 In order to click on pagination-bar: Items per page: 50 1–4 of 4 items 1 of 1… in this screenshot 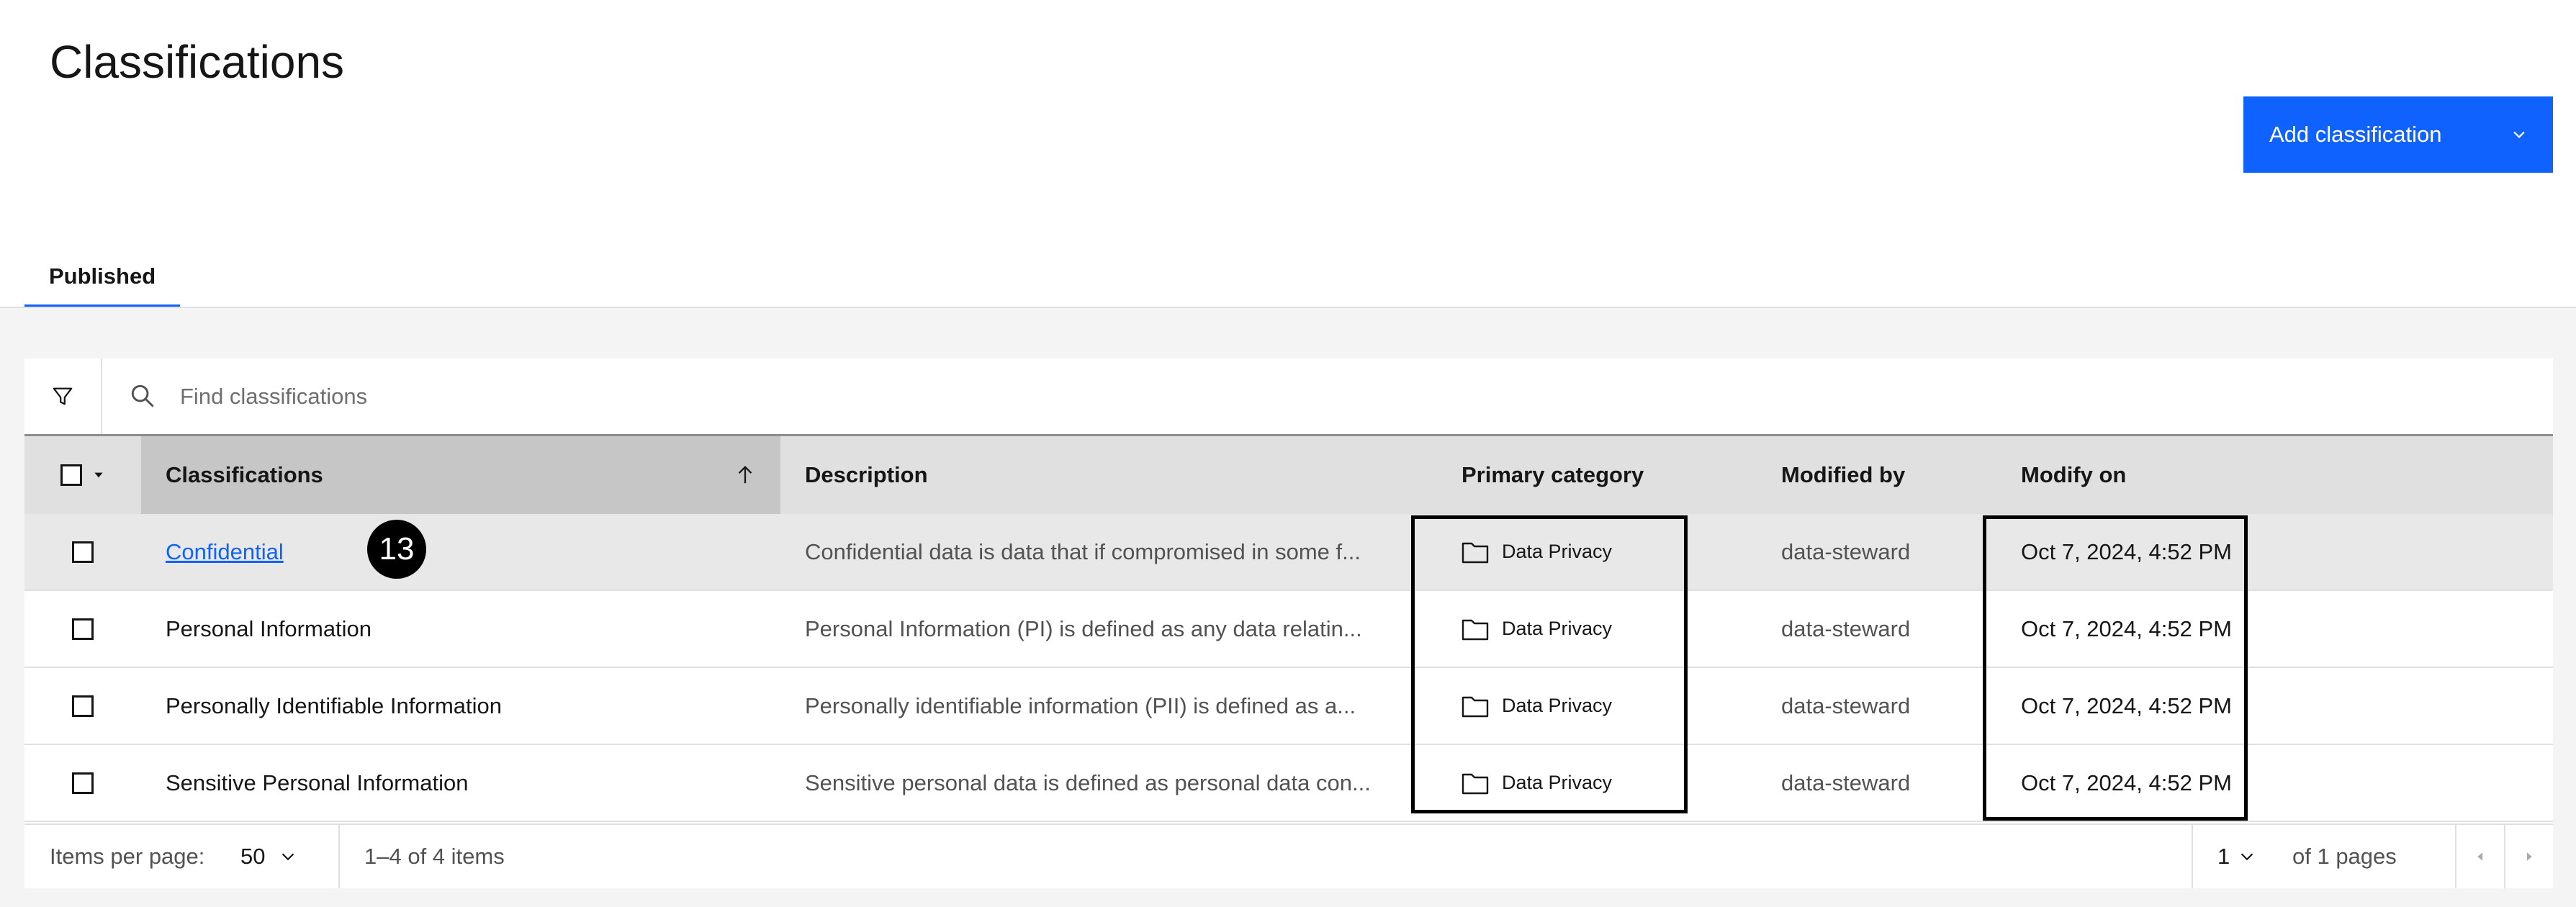, I will do `click(1288, 855)`.